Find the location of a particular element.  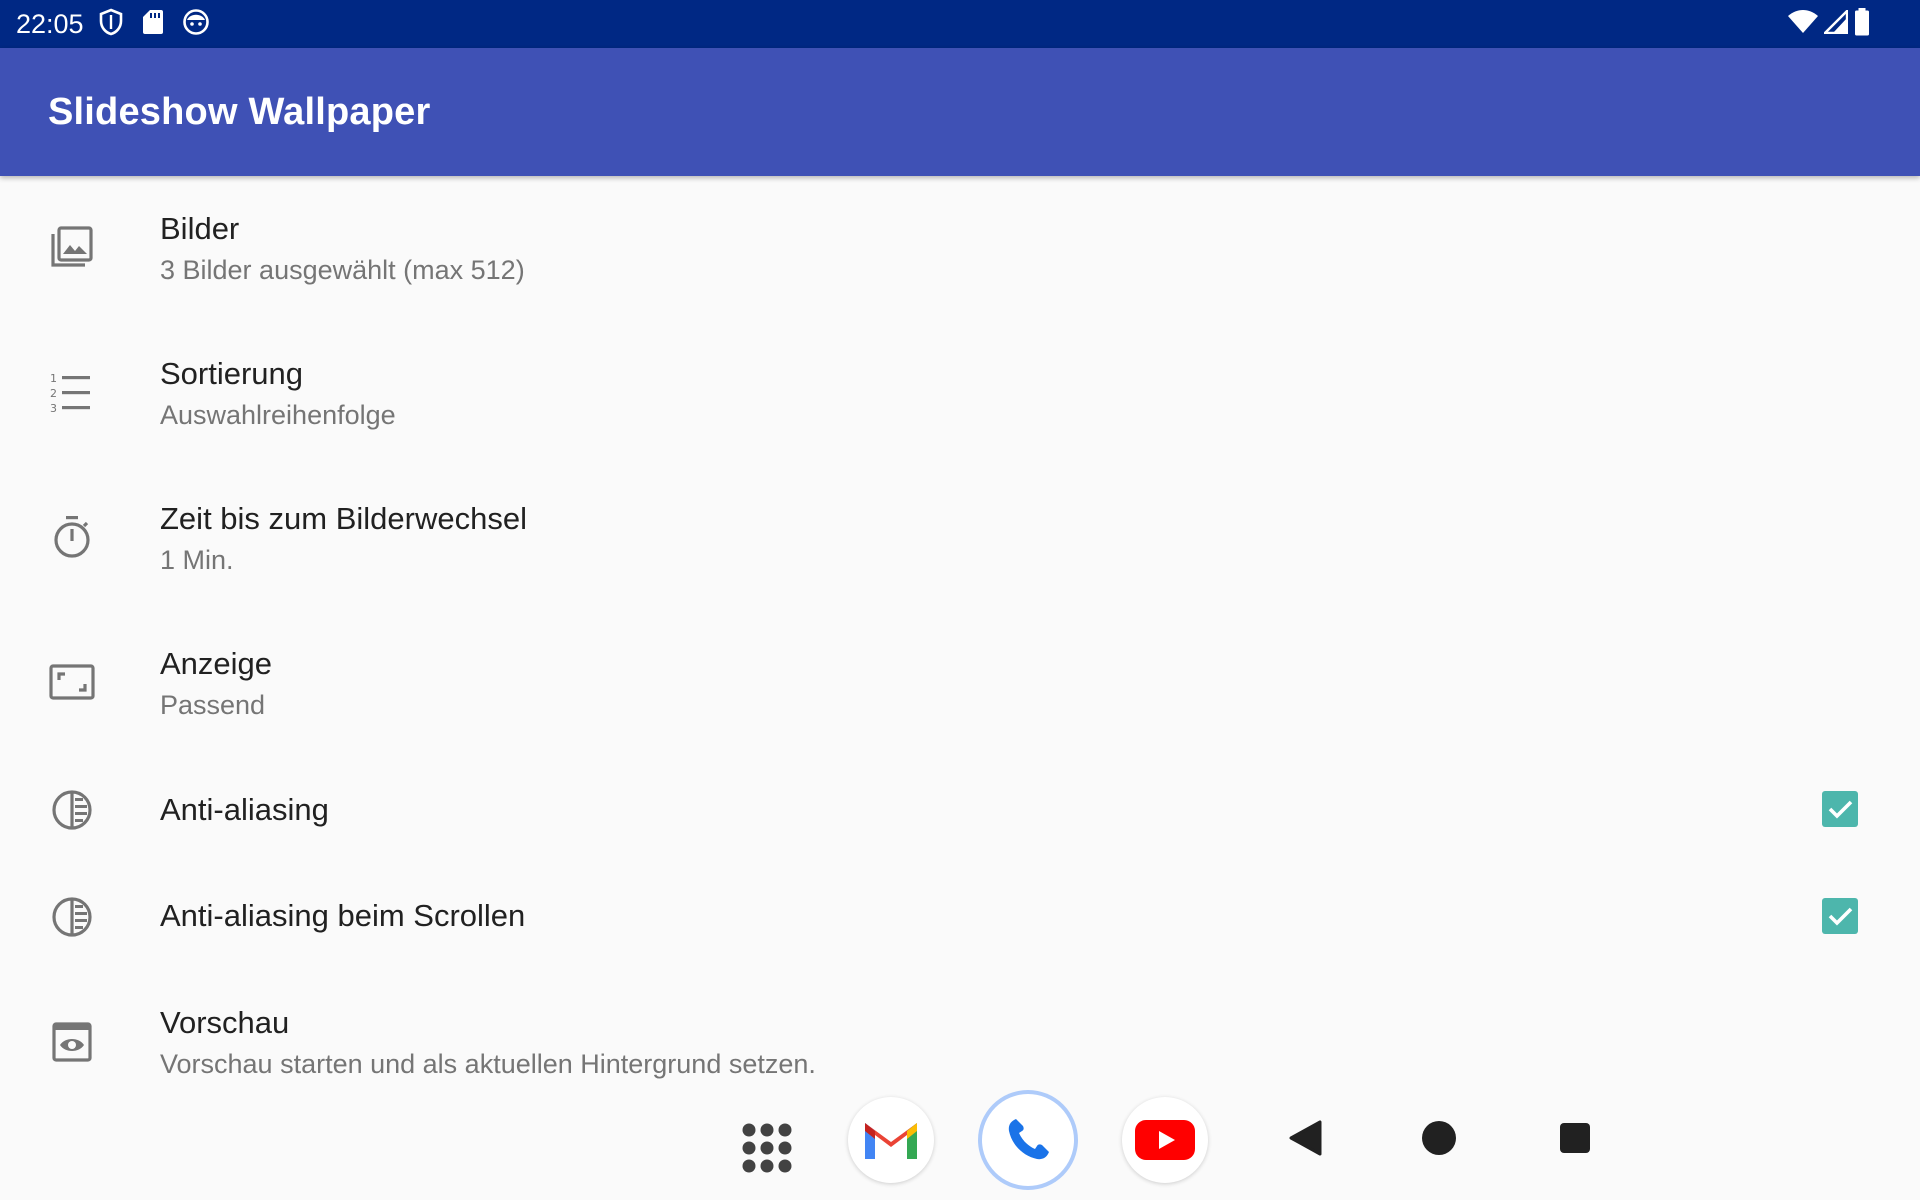

back-icon is located at coordinates (1305, 1138).